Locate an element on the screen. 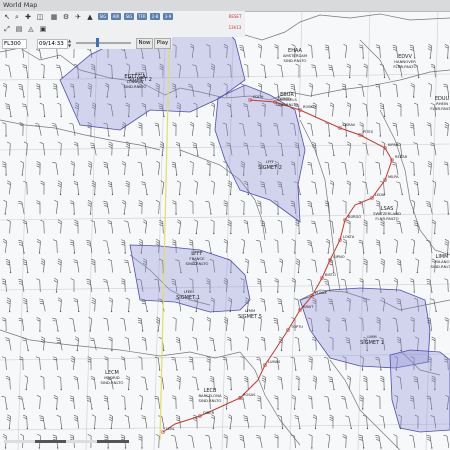 This screenshot has width=450, height=450. now-button: Now is located at coordinates (144, 43).